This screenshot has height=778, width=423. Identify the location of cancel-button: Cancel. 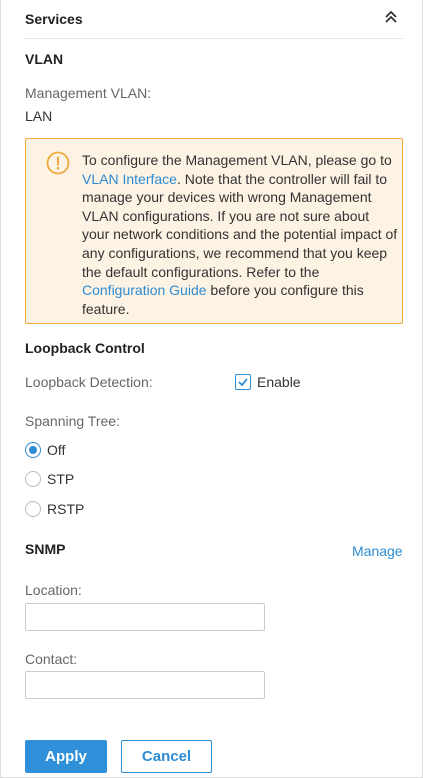
(166, 756).